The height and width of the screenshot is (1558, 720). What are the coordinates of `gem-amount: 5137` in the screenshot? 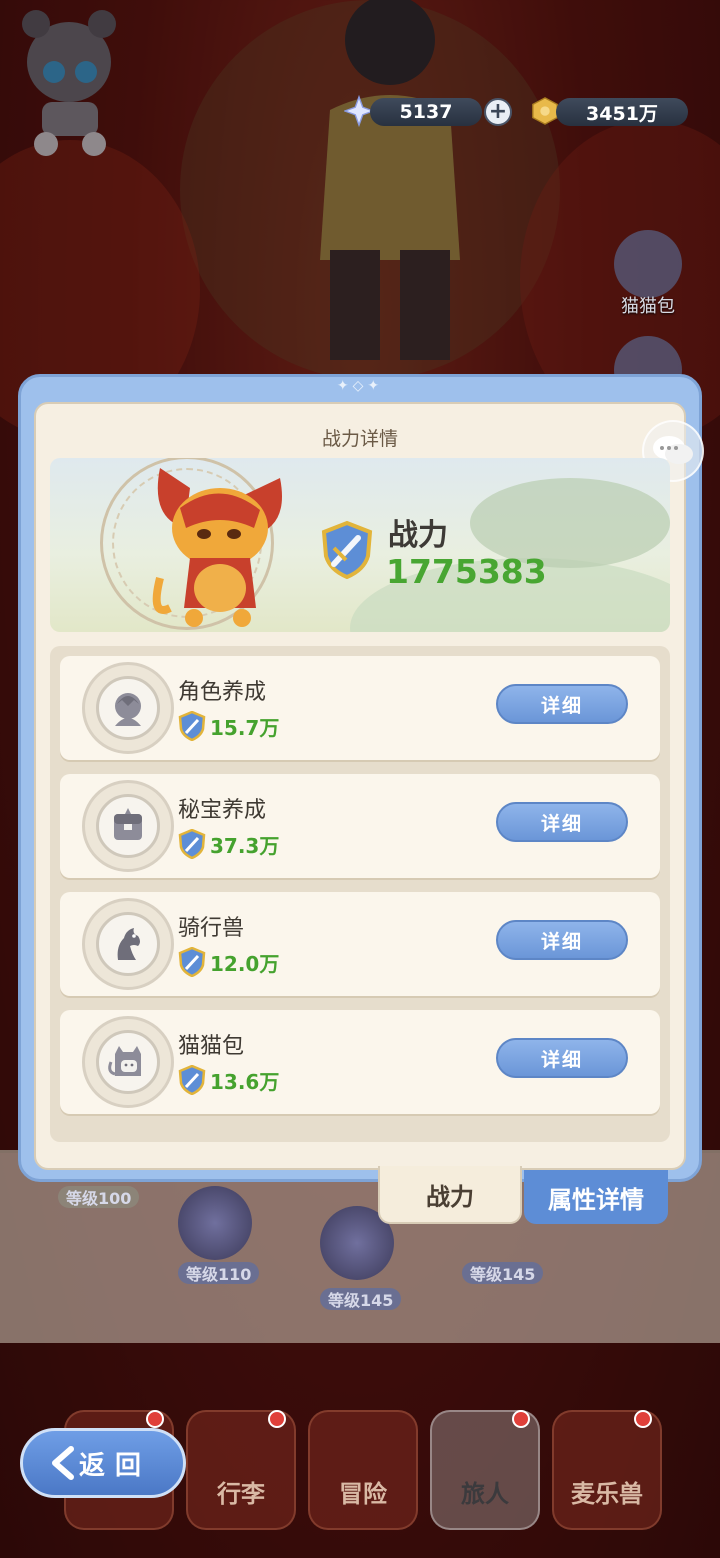 It's located at (426, 112).